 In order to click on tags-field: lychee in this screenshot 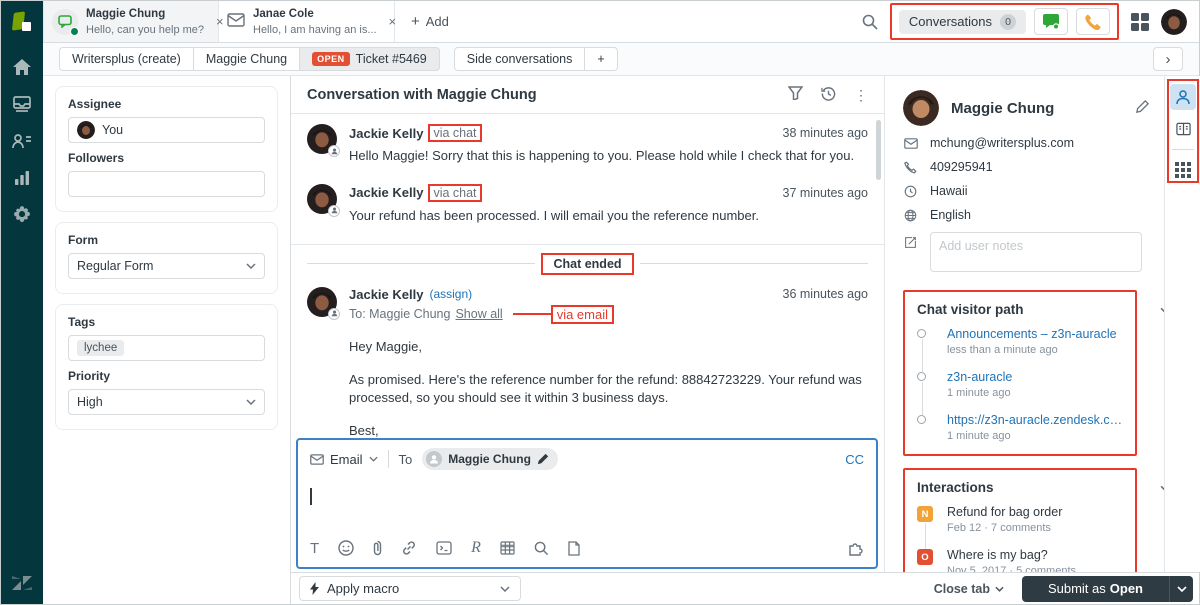, I will do `click(166, 348)`.